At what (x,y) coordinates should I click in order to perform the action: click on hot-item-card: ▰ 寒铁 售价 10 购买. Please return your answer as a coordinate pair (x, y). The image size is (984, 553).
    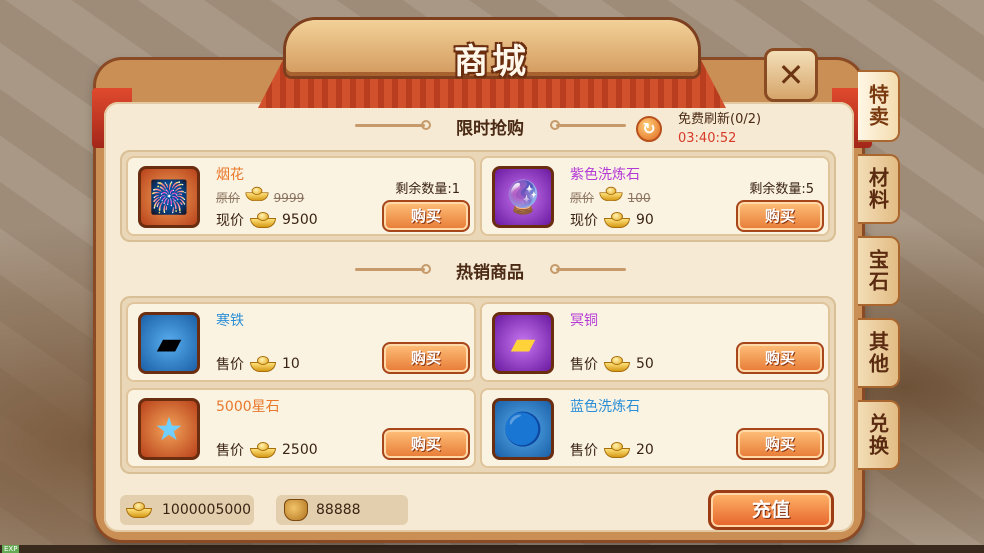
    Looking at the image, I should click on (301, 342).